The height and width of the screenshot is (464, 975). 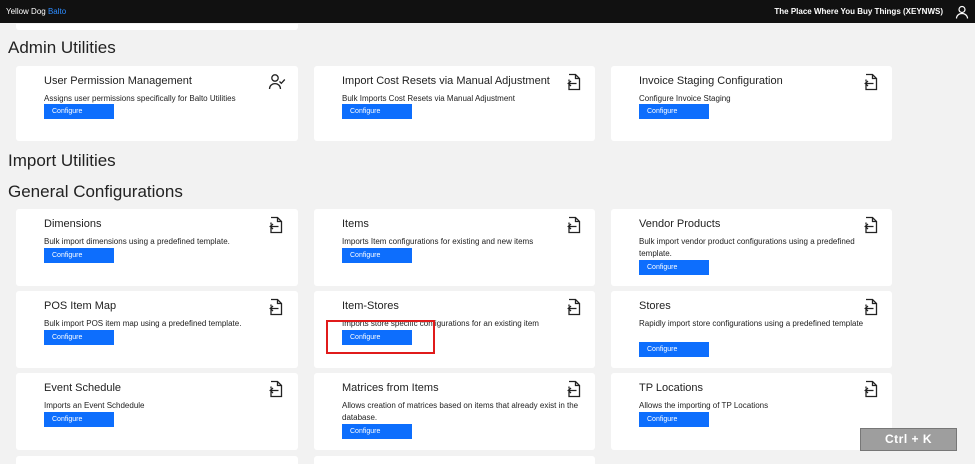 I want to click on card-title: TP Locations, so click(x=671, y=388).